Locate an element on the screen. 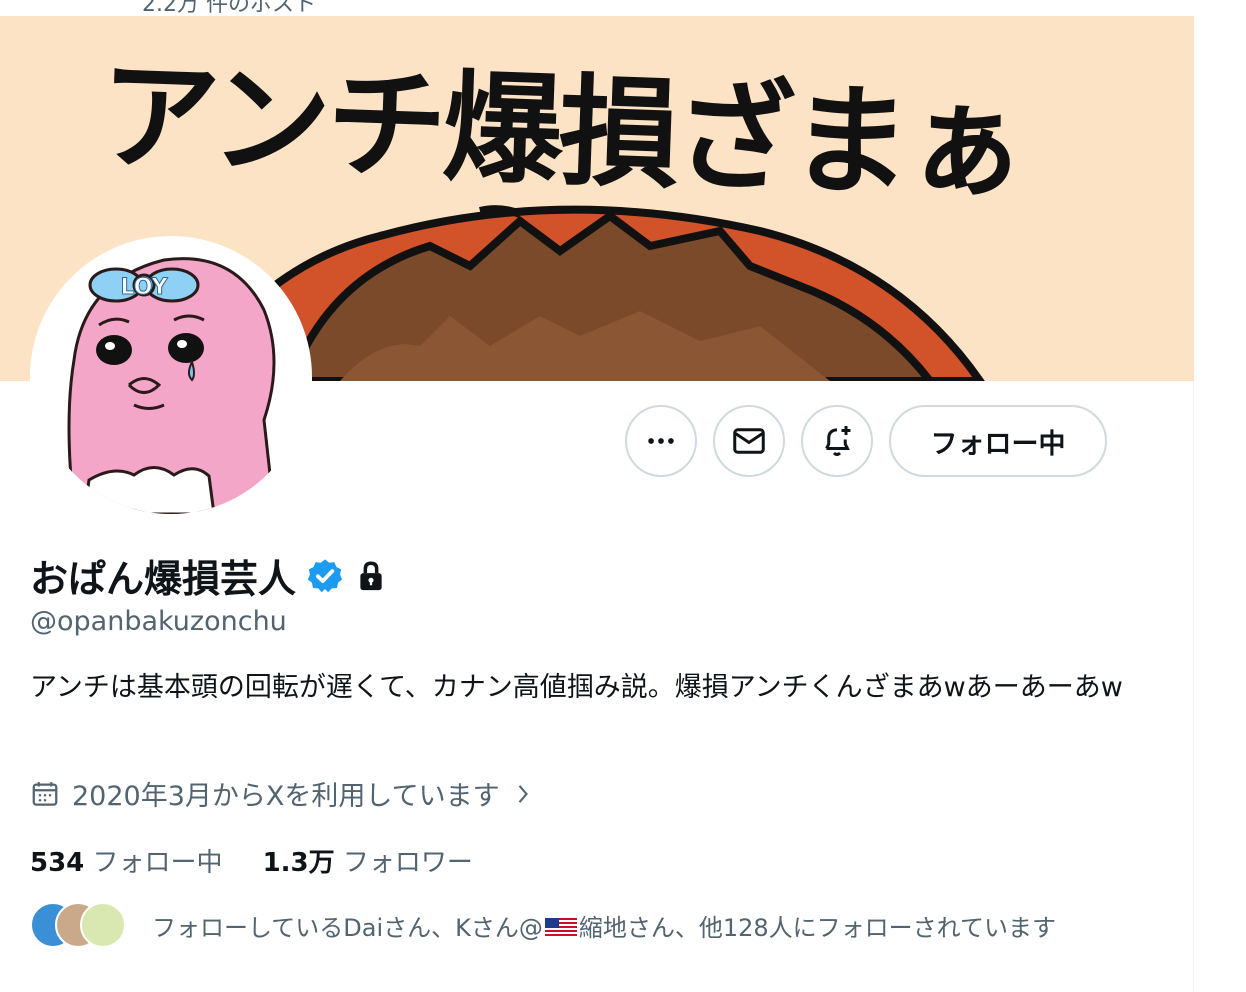 Image resolution: width=1246 pixels, height=992 pixels. post-count: 2.2万 件のポスト is located at coordinates (229, 8).